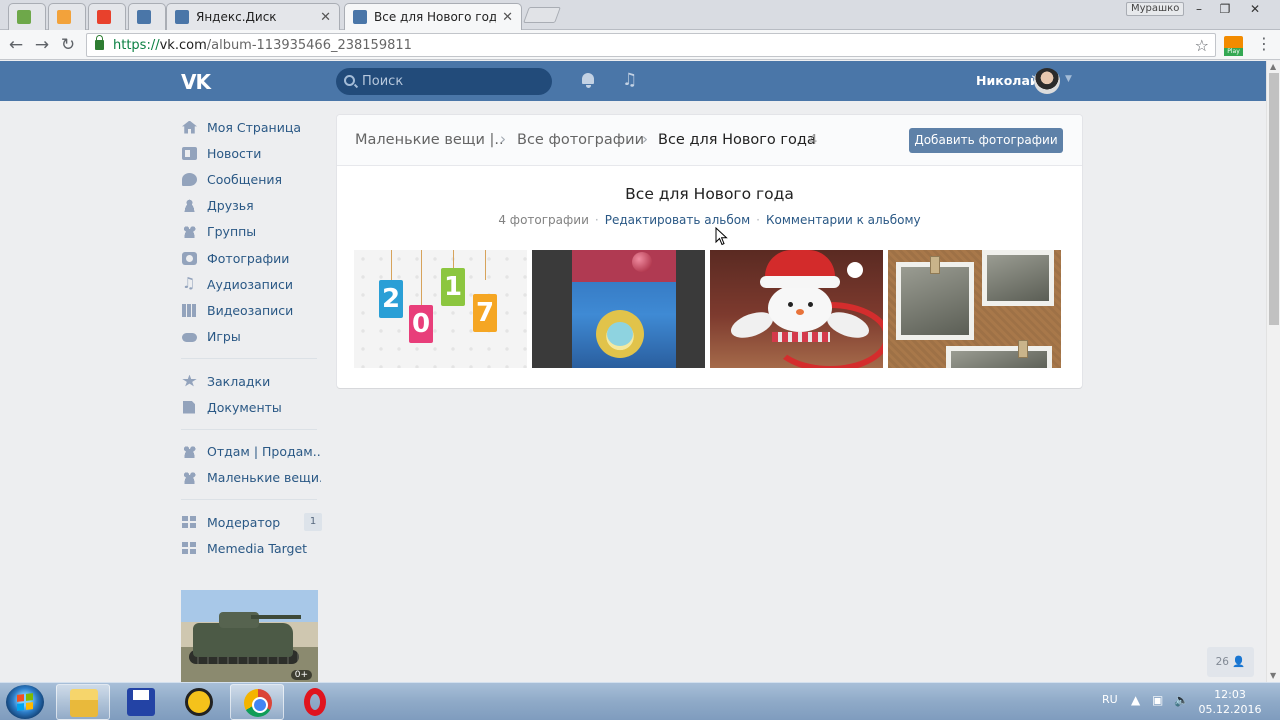  What do you see at coordinates (1199, 9) in the screenshot?
I see `minimize-icon: –` at bounding box center [1199, 9].